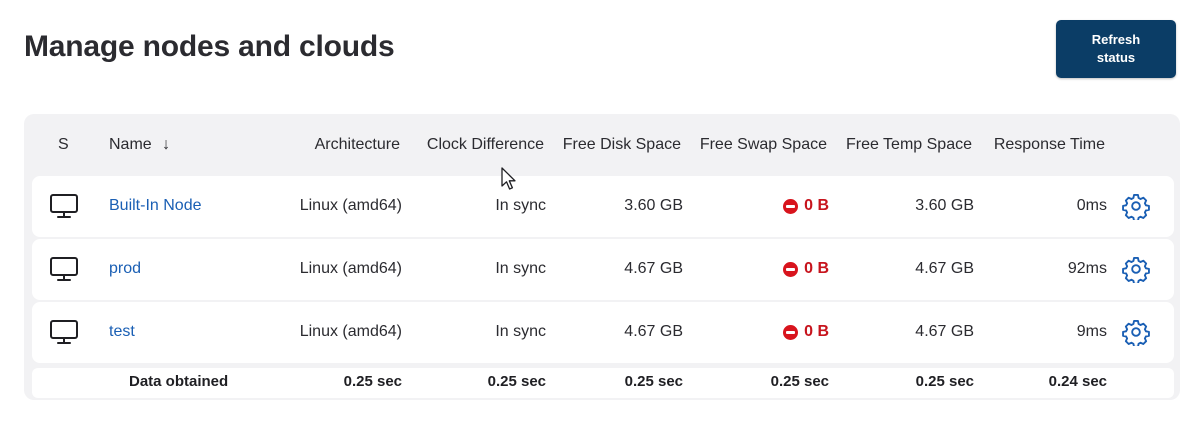  What do you see at coordinates (1091, 331) in the screenshot?
I see `cell-response-time: 9ms` at bounding box center [1091, 331].